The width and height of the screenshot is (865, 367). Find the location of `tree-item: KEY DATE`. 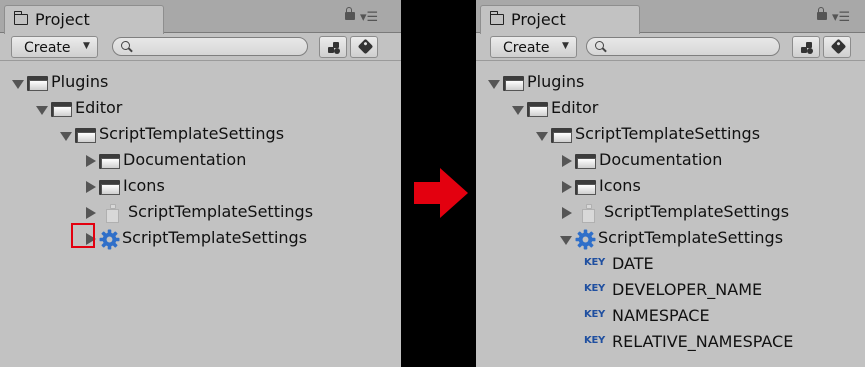

tree-item: KEY DATE is located at coordinates (724, 265).